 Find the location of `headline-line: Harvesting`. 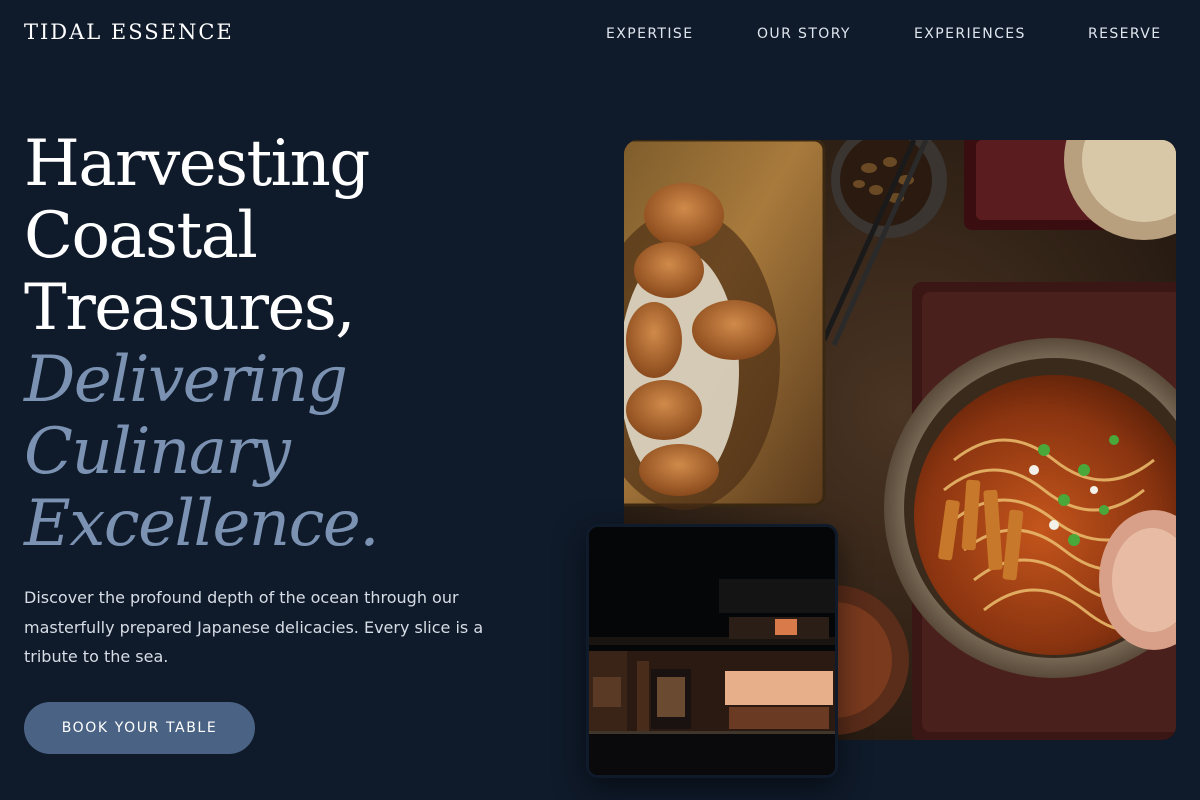

headline-line: Harvesting is located at coordinates (197, 164).